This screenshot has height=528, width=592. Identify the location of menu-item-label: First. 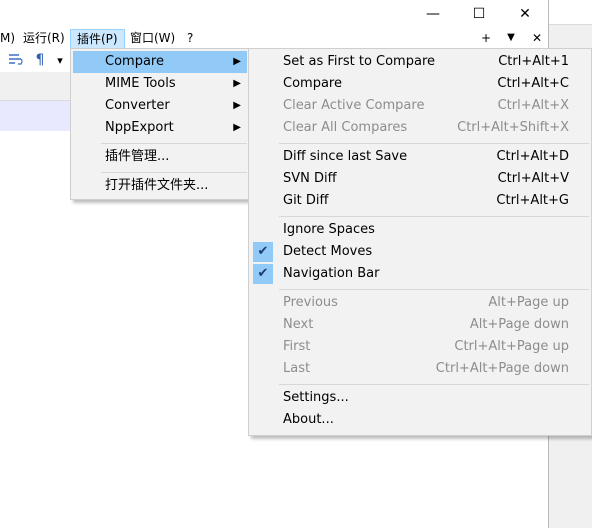
(297, 346).